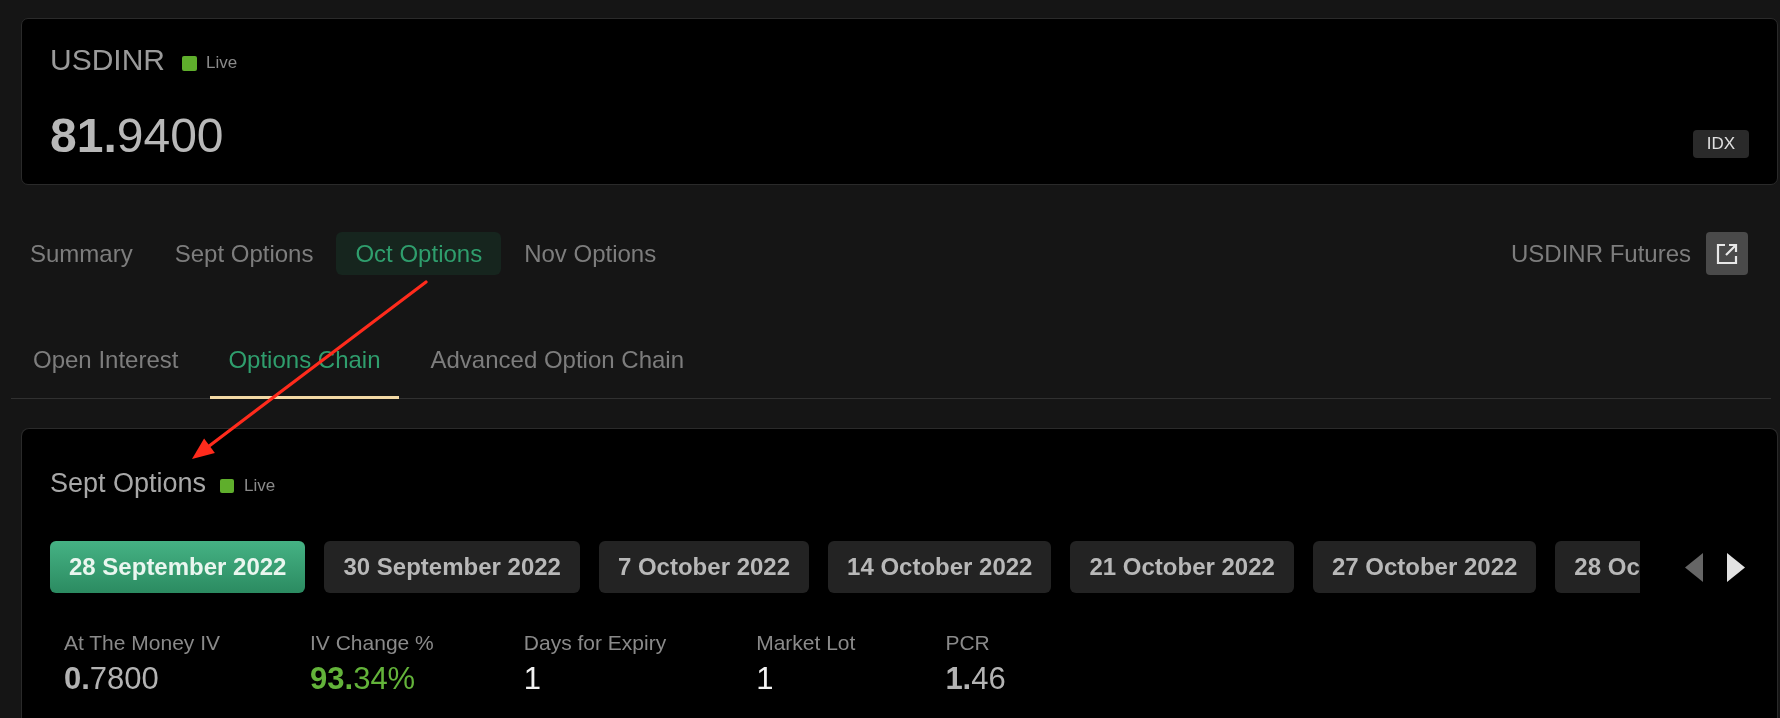 The image size is (1780, 718). What do you see at coordinates (1597, 567) in the screenshot?
I see `expiry-date-button: 28 Oc` at bounding box center [1597, 567].